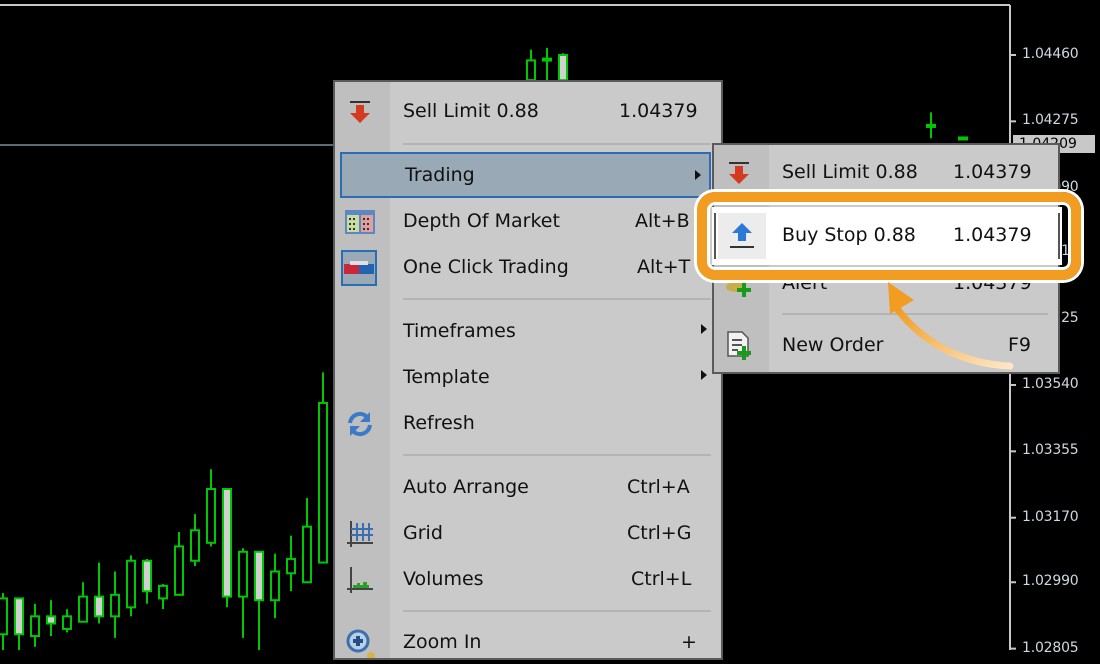  I want to click on menu-item-timeframes: Timeframes, so click(528, 332).